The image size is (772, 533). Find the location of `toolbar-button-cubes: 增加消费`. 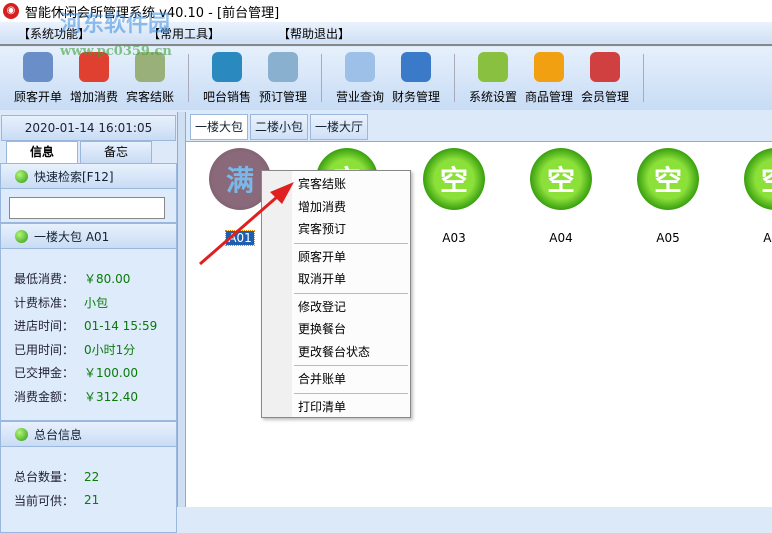

toolbar-button-cubes: 增加消费 is located at coordinates (94, 78).